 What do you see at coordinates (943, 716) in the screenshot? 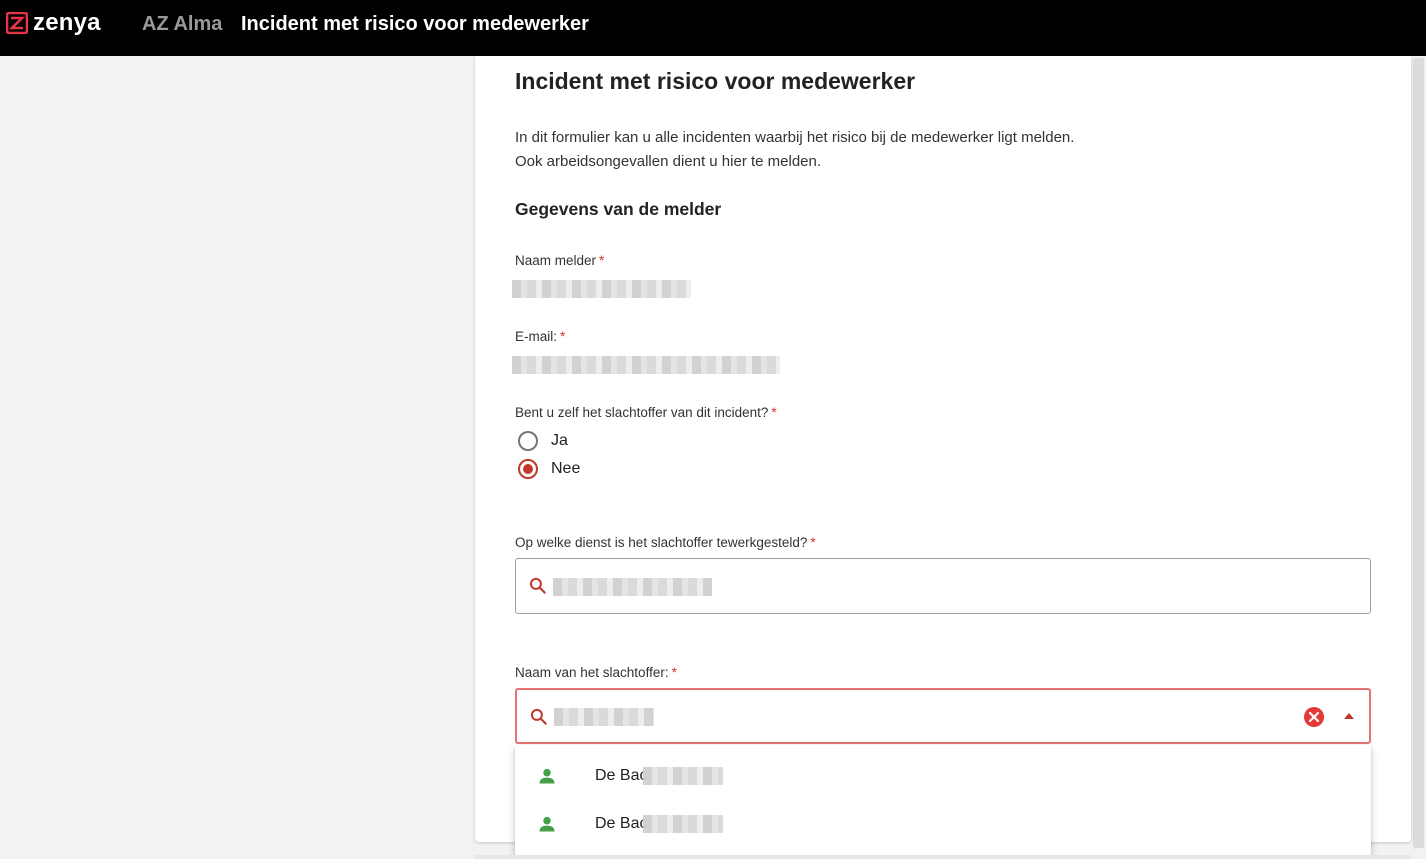
I see `victim-name-search-input` at bounding box center [943, 716].